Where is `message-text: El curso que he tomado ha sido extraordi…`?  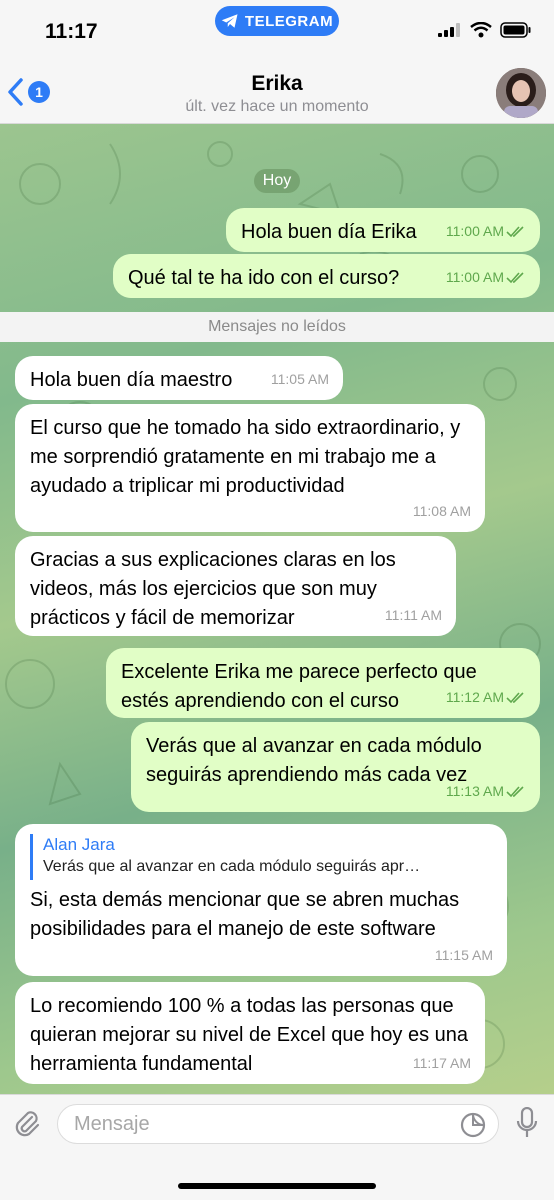
message-text: El curso que he tomado ha sido extraordi… is located at coordinates (245, 457).